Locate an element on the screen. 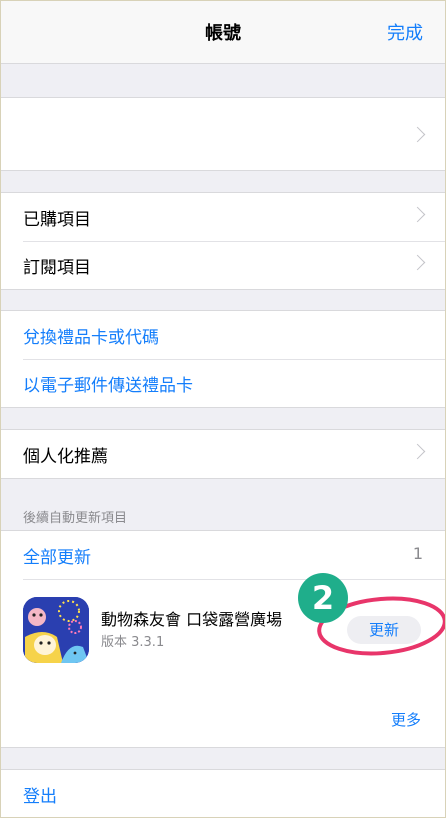  signout-group: 登出 is located at coordinates (223, 793).